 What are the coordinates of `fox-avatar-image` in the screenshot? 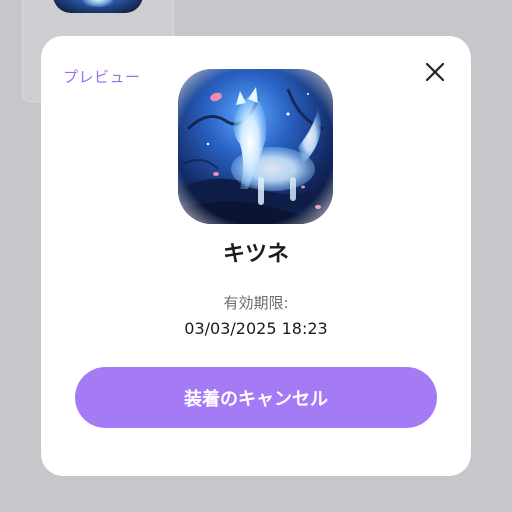 It's located at (255, 146).